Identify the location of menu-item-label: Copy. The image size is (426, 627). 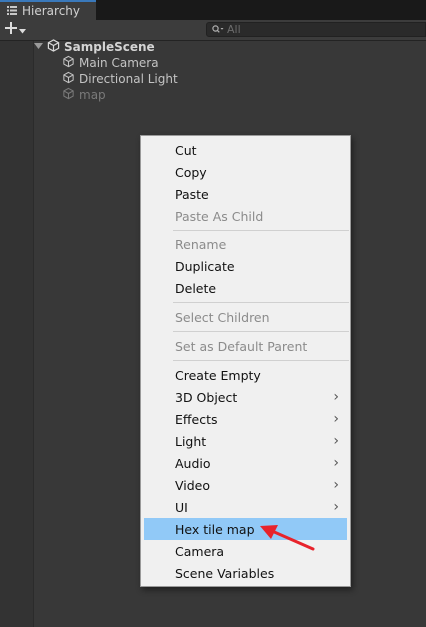
(191, 172).